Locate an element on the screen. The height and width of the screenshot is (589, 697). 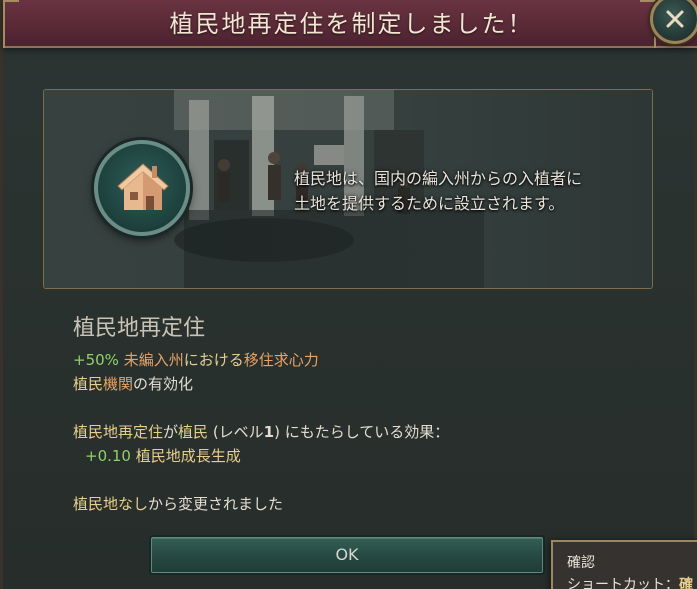
effect-line-2: 植民機関の有効化 is located at coordinates (353, 384).